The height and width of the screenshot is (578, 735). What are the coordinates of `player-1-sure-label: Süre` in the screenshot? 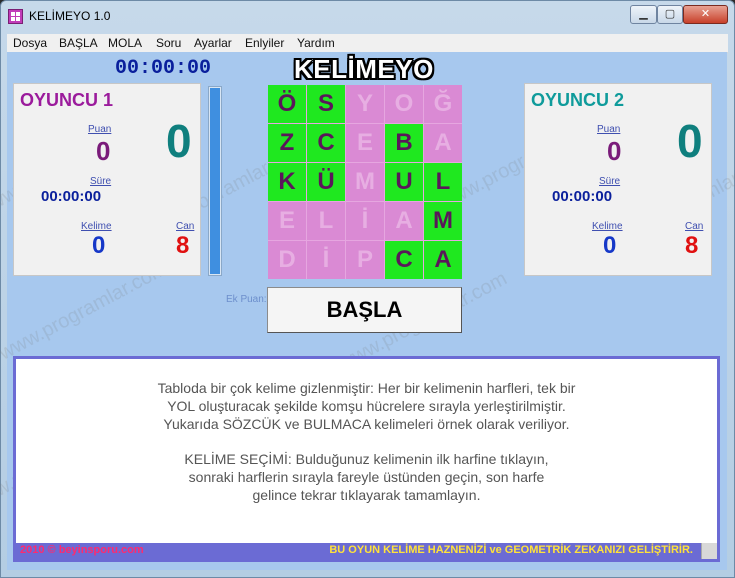 It's located at (101, 181).